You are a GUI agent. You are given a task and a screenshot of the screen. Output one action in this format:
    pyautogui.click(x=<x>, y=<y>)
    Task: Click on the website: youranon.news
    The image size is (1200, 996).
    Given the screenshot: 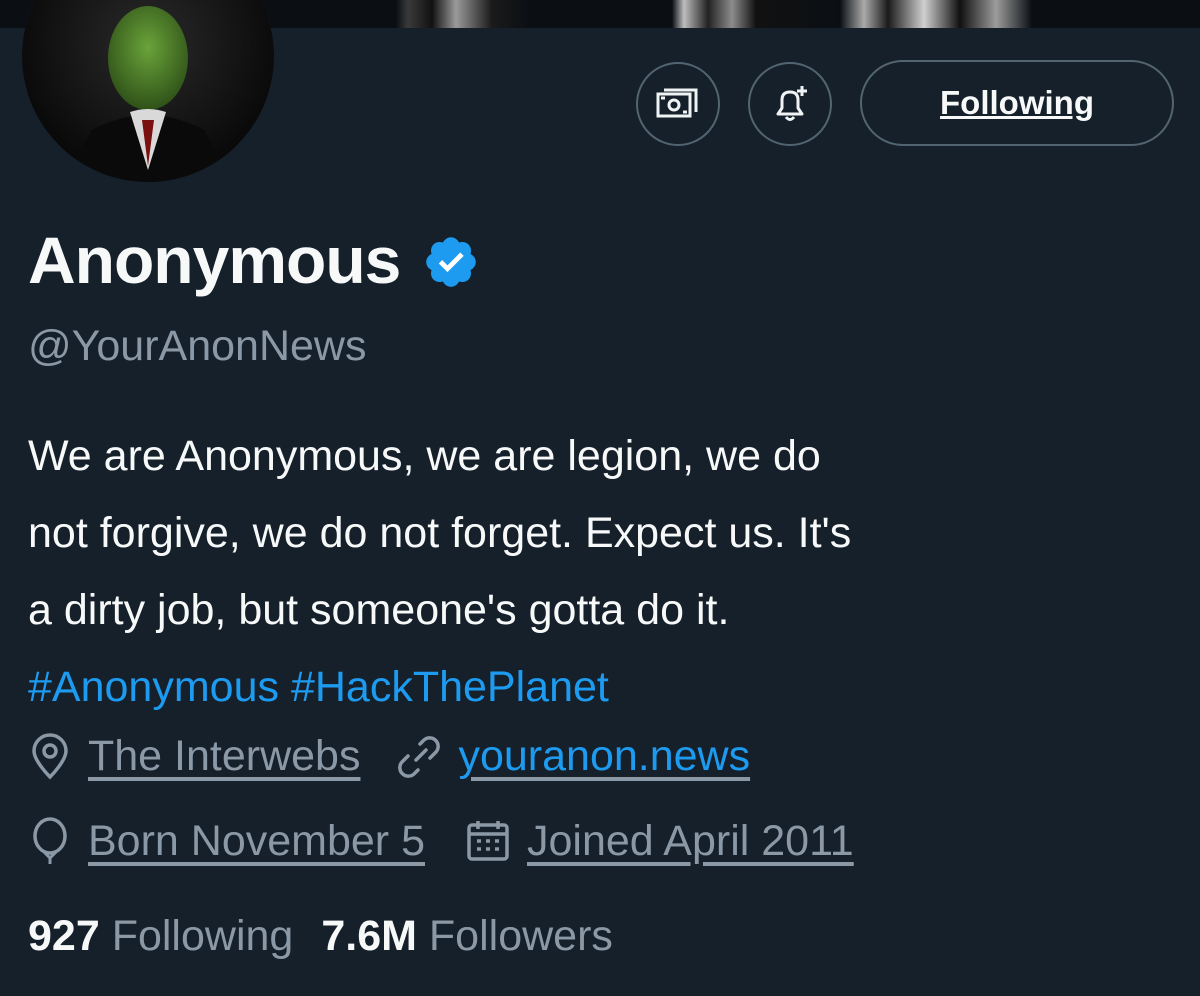 What is the action you would take?
    pyautogui.click(x=573, y=756)
    